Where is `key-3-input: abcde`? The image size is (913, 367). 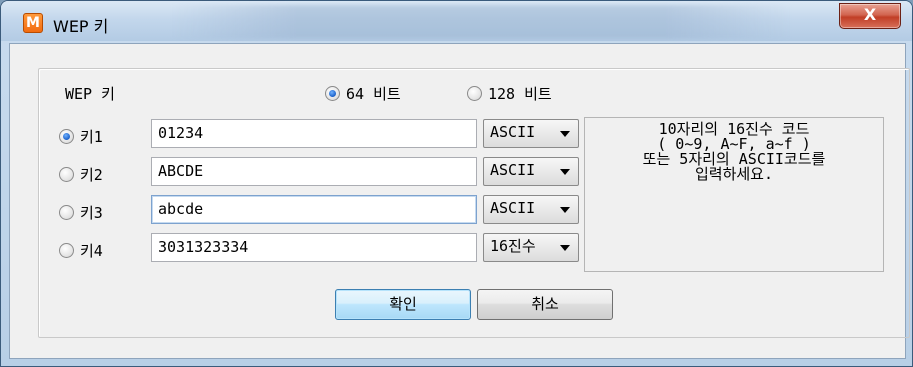 key-3-input: abcde is located at coordinates (314, 209).